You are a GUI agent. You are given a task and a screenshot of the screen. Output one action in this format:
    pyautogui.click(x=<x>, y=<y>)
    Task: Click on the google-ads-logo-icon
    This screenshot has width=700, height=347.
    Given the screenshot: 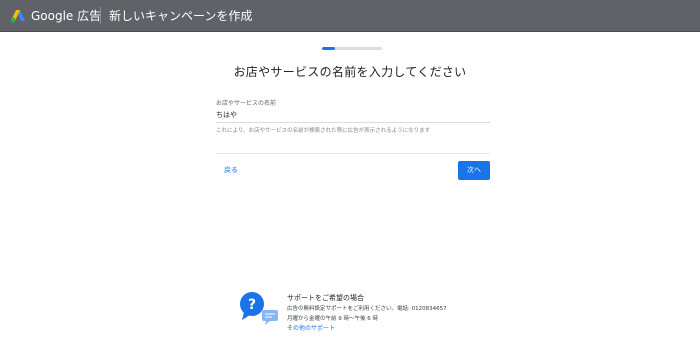 What is the action you would take?
    pyautogui.click(x=18, y=16)
    